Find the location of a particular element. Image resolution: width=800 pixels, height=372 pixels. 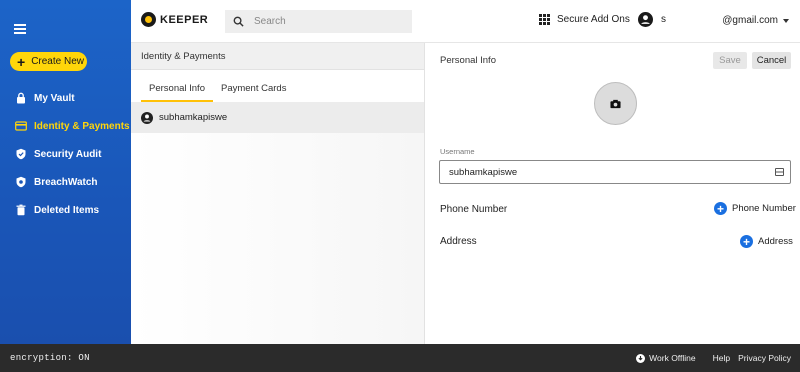

plus-icon: + is located at coordinates (21, 61).